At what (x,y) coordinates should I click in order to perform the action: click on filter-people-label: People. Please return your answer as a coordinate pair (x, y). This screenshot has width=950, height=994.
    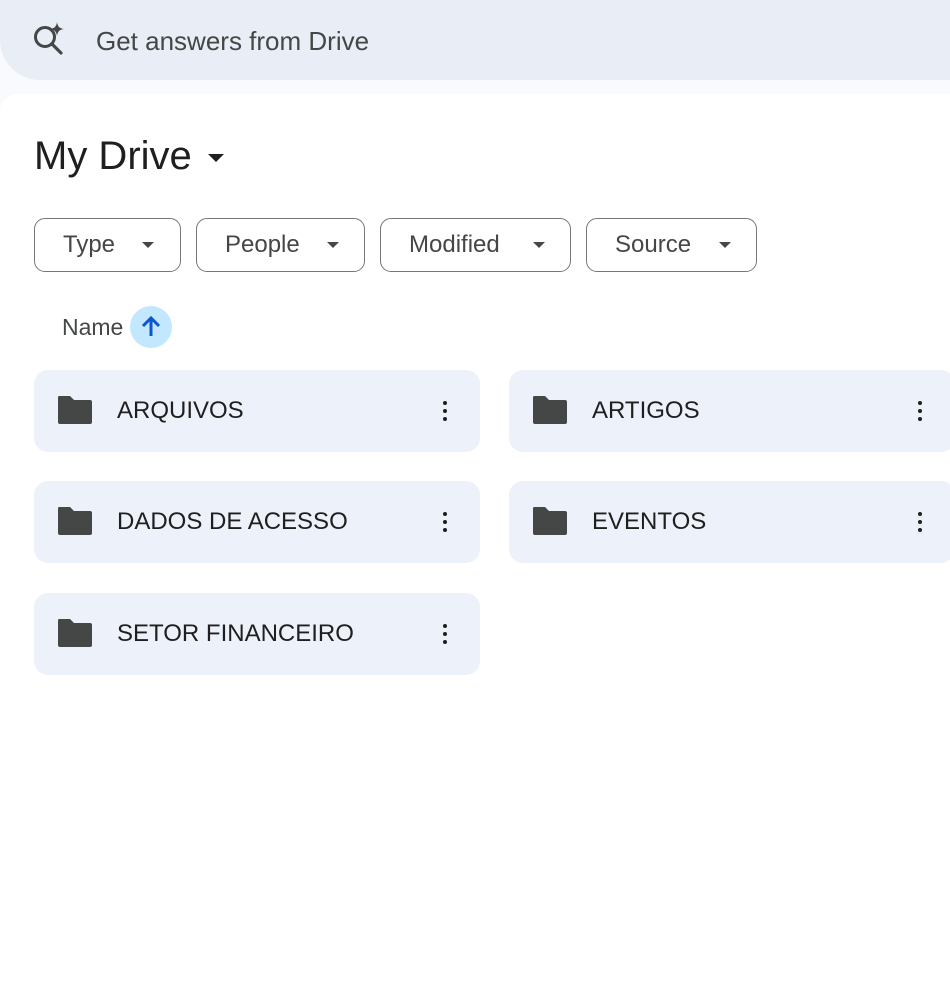
    Looking at the image, I should click on (262, 244).